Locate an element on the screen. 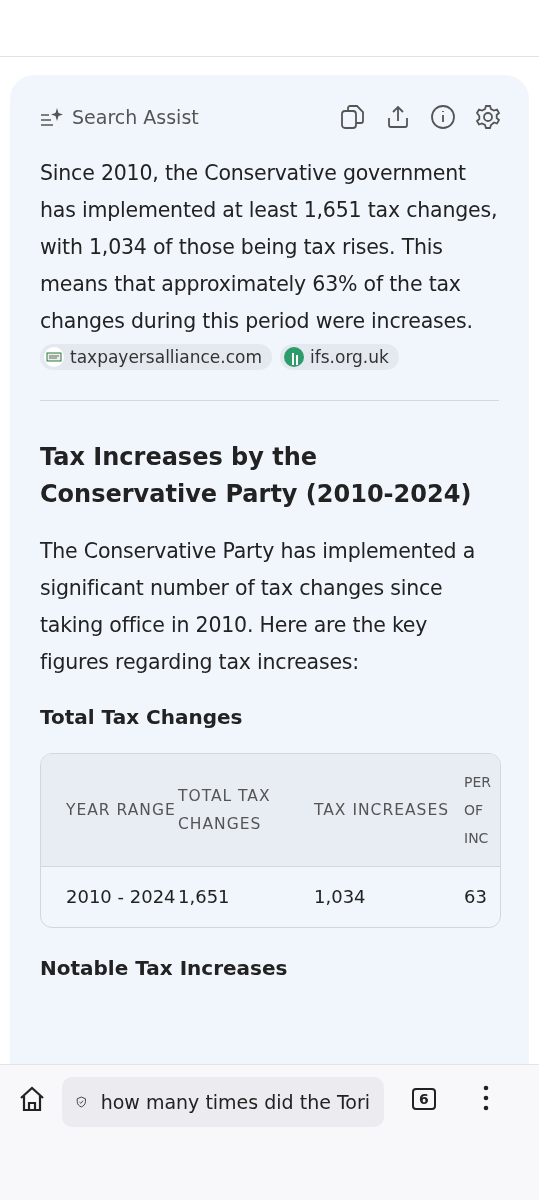 This screenshot has height=1200, width=539. table-cell-text: 2010 - 2024 is located at coordinates (121, 897).